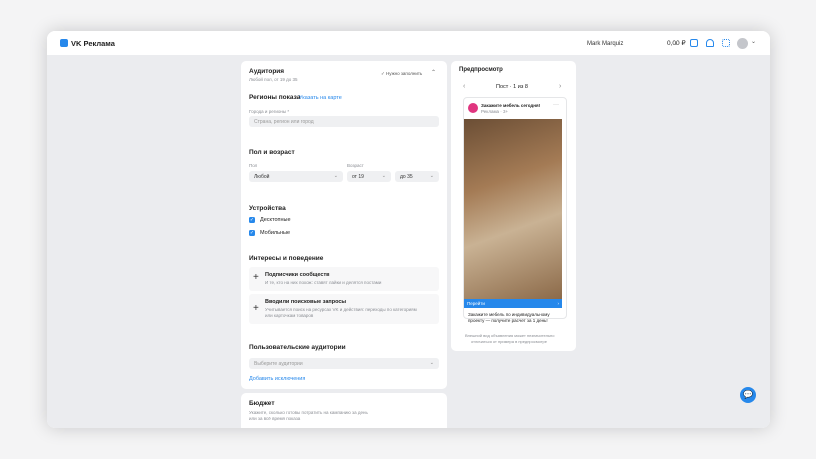 The image size is (816, 459). I want to click on custom-audience-select: Выберите аудитории ⌄, so click(344, 363).